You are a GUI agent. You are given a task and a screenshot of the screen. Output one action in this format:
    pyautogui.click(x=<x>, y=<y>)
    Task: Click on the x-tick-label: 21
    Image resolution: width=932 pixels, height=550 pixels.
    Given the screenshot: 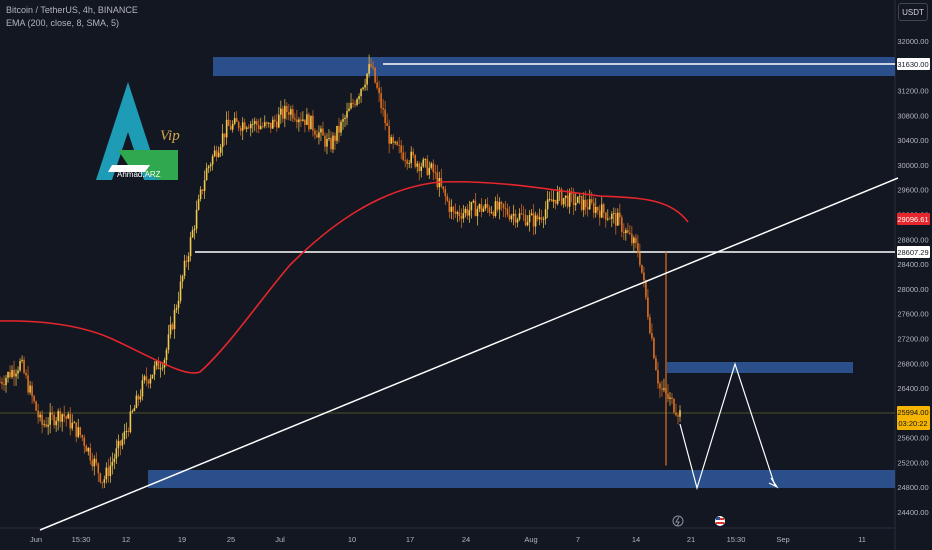 What is the action you would take?
    pyautogui.click(x=691, y=539)
    